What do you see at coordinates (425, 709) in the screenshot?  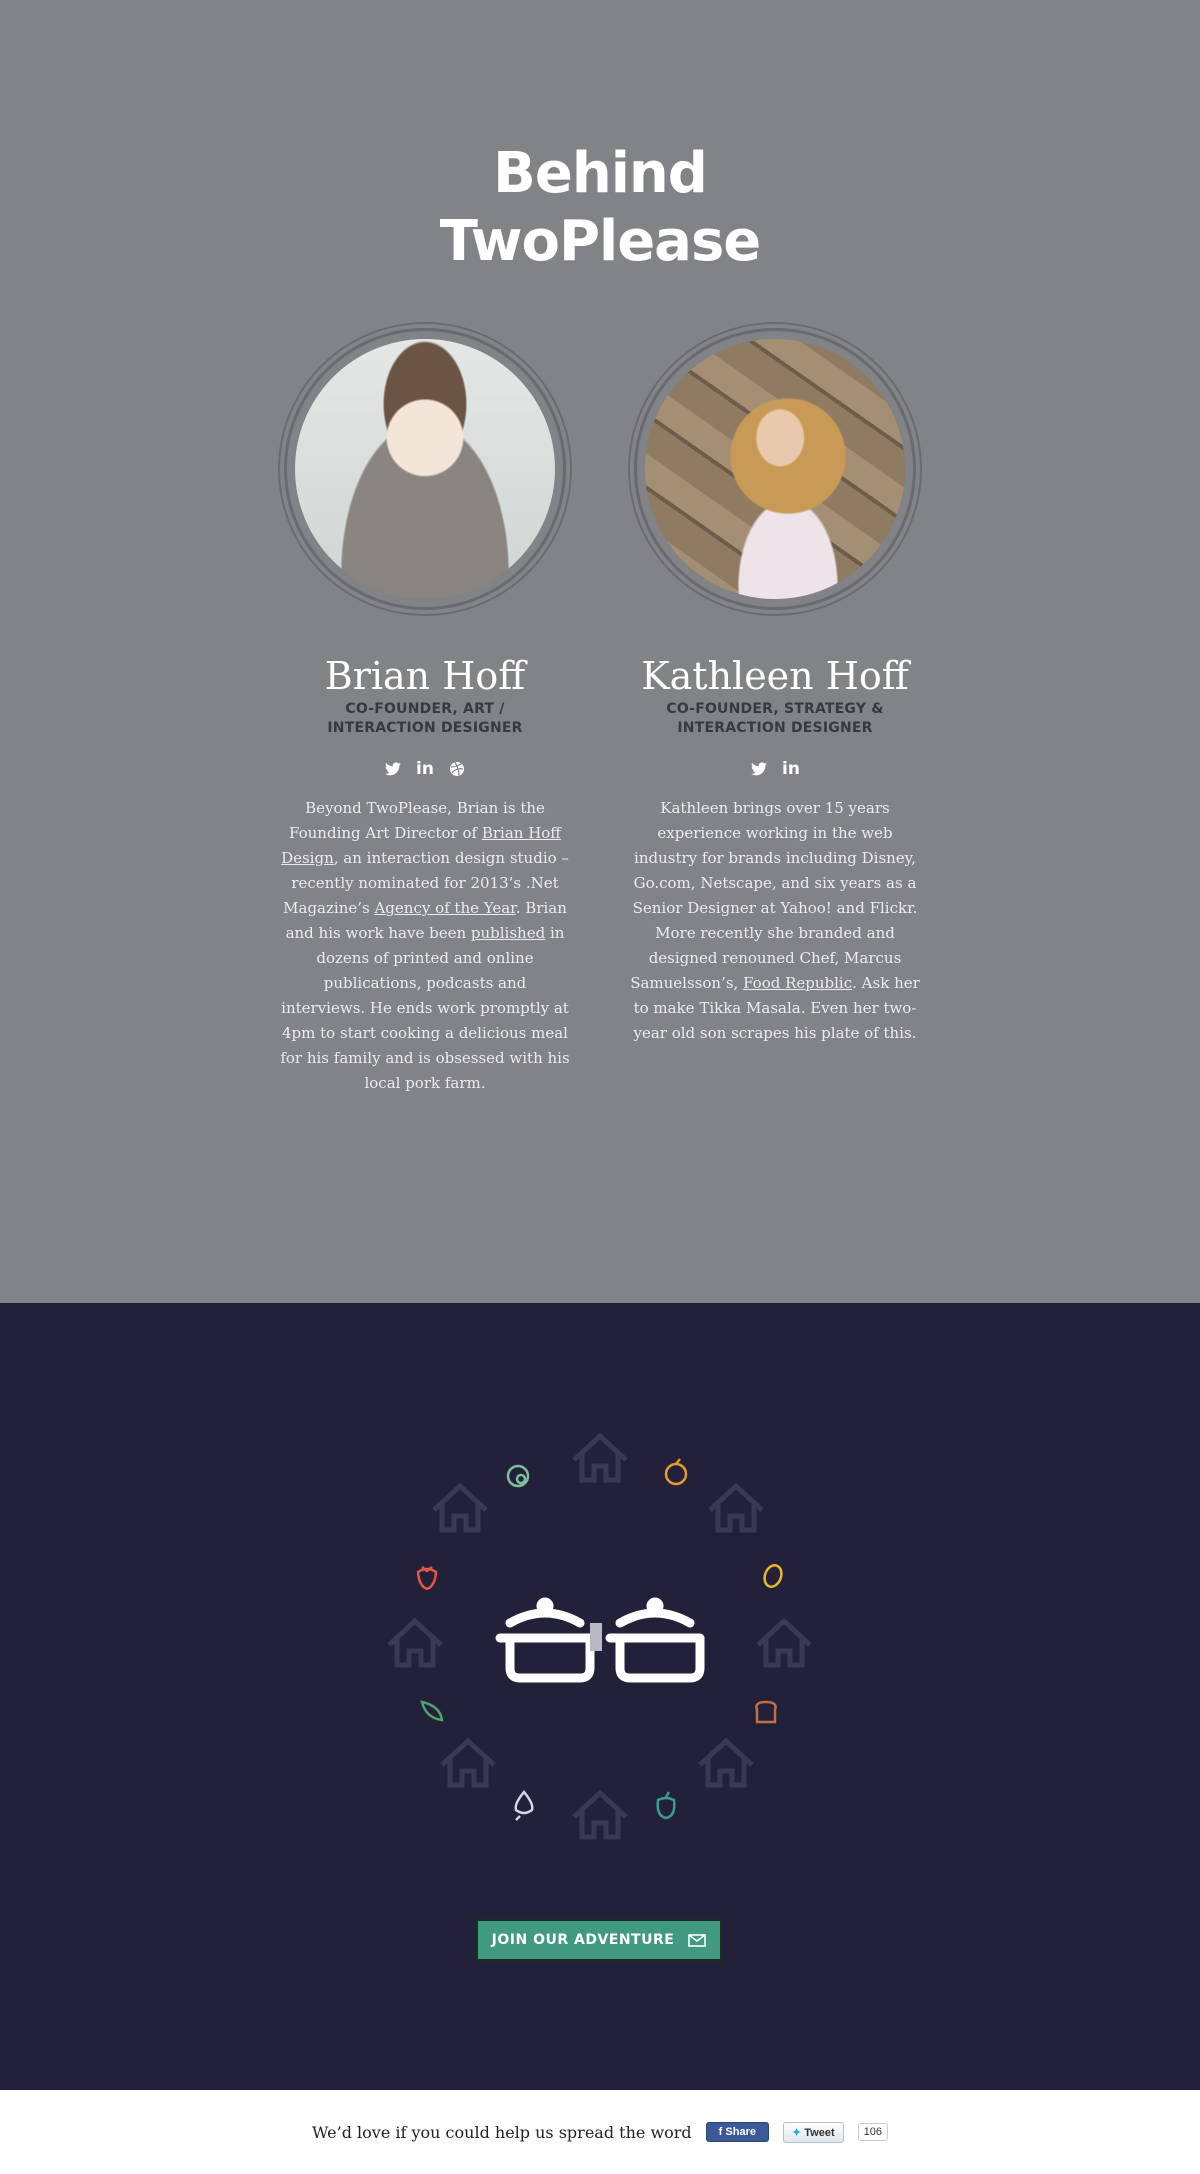 I see `role-line-1: Co-Founder, Art /` at bounding box center [425, 709].